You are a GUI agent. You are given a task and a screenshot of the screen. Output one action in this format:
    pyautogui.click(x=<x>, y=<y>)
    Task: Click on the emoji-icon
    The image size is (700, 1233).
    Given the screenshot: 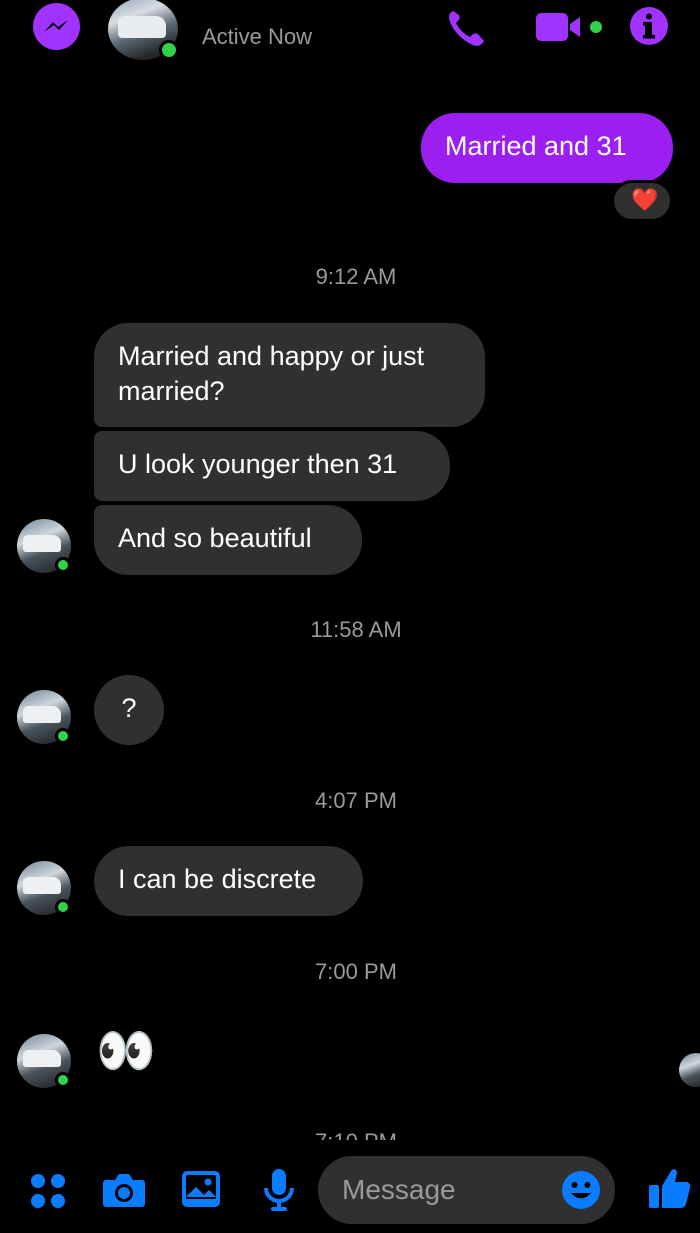 What is the action you would take?
    pyautogui.click(x=581, y=1192)
    